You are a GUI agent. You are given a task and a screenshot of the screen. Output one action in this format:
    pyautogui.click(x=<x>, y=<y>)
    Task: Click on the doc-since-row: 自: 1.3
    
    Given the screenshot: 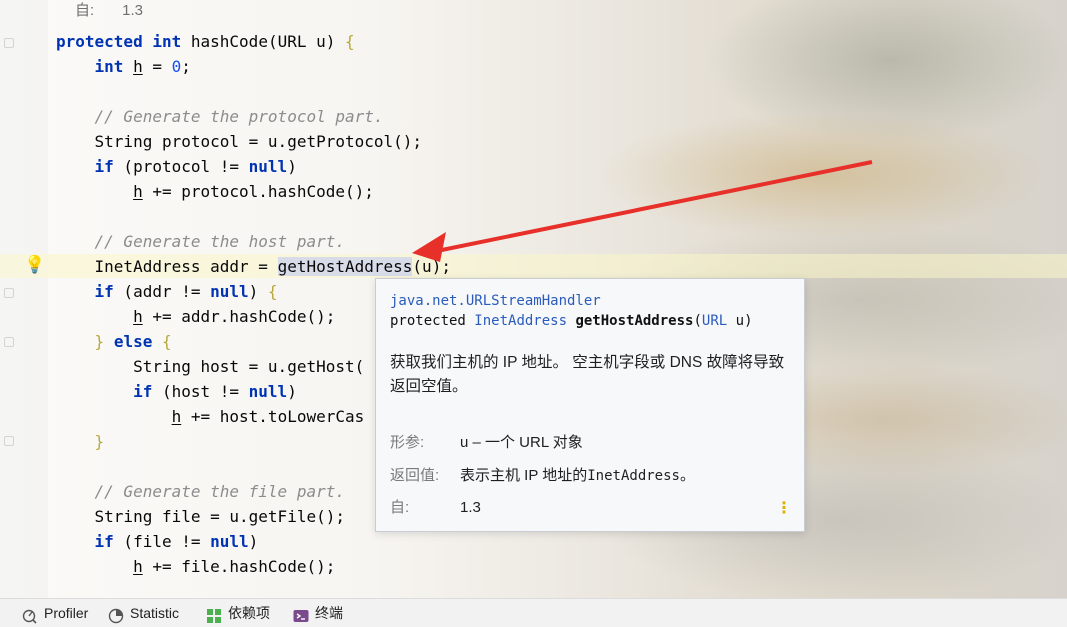 What is the action you would take?
    pyautogui.click(x=435, y=508)
    